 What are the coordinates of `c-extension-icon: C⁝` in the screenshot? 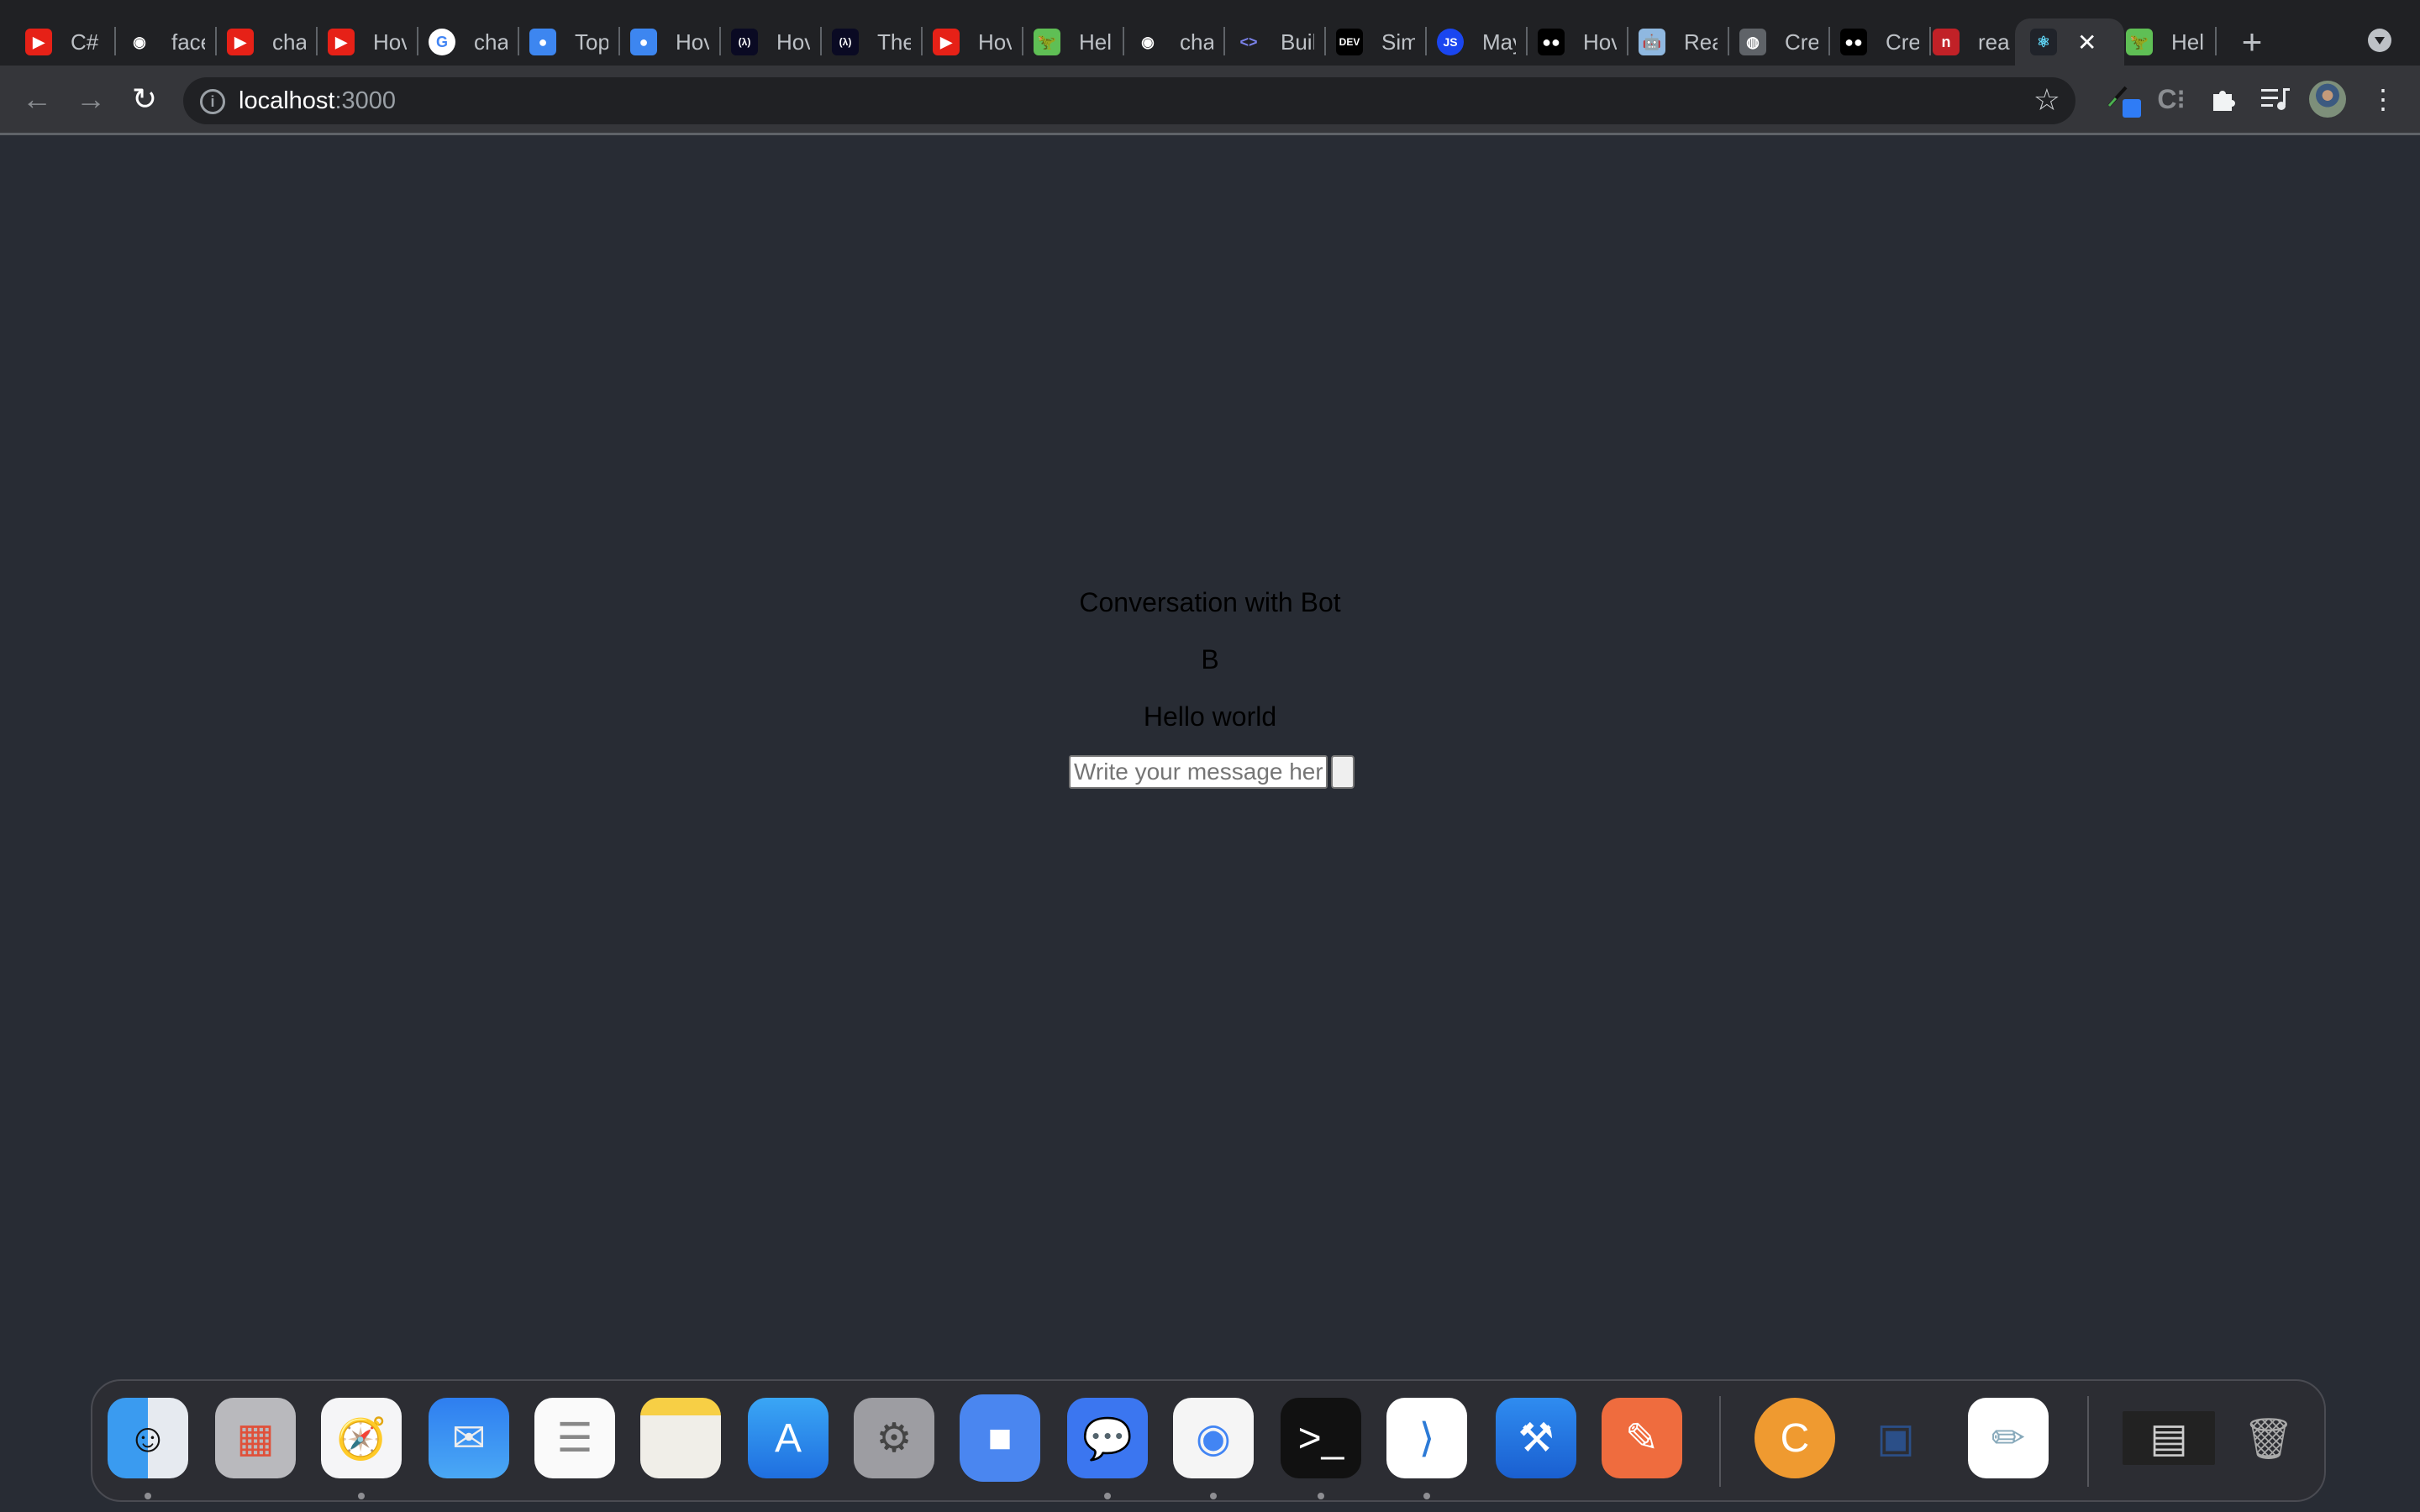 It's located at (2171, 99).